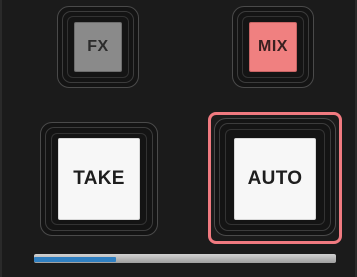  I want to click on transition-bar-fill, so click(75, 259).